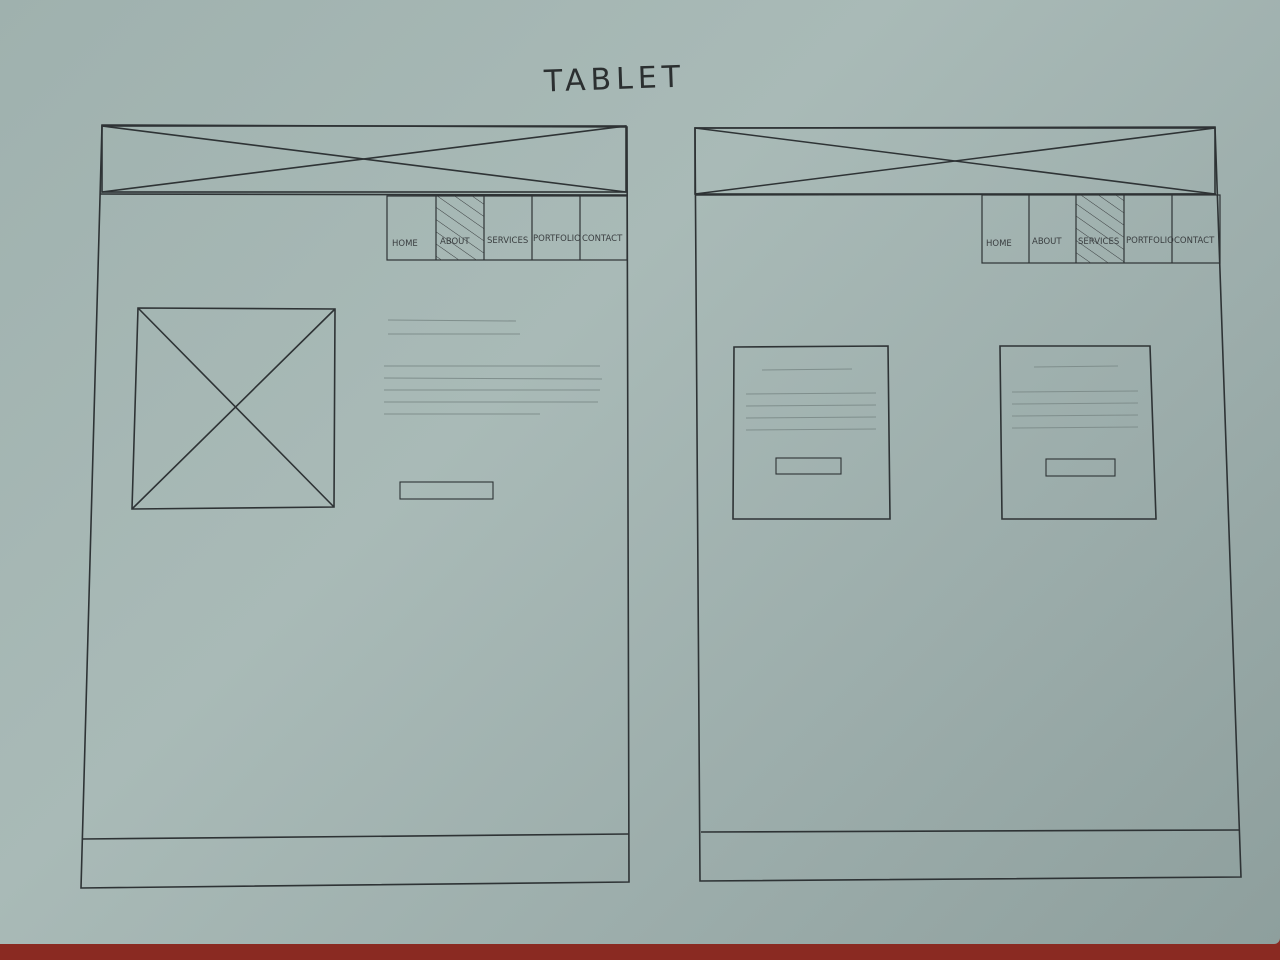  Describe the element at coordinates (233, 408) in the screenshot. I see `content-image-placeholder` at that location.